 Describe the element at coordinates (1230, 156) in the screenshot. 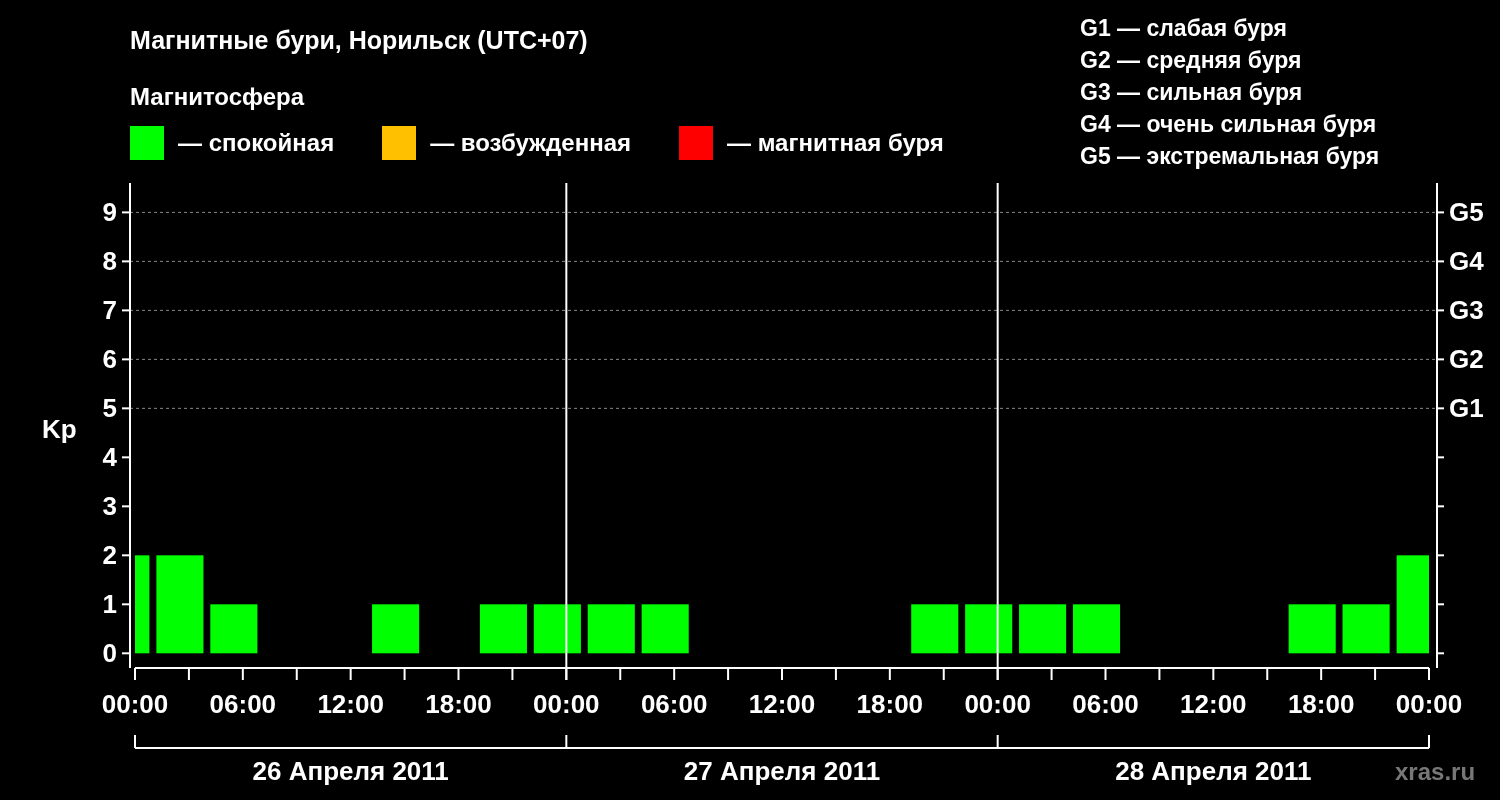

I see `storm-scale-entry: G5 — экстремальная буря` at that location.